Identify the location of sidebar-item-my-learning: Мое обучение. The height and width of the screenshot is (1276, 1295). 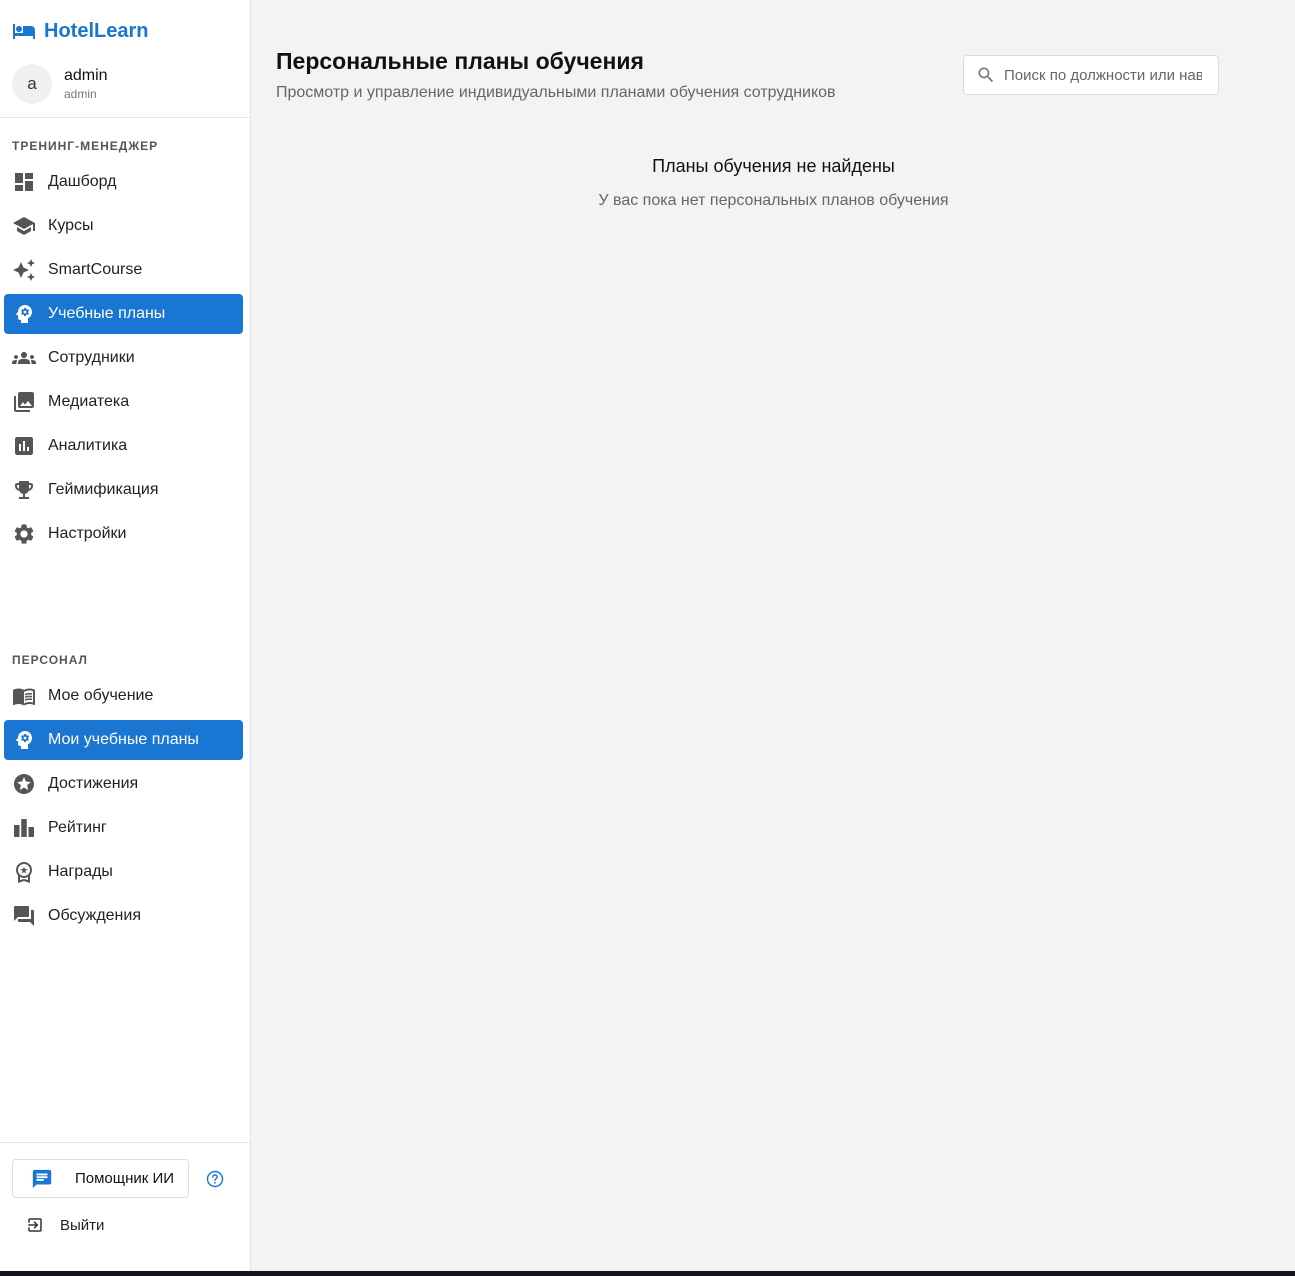
(123, 696).